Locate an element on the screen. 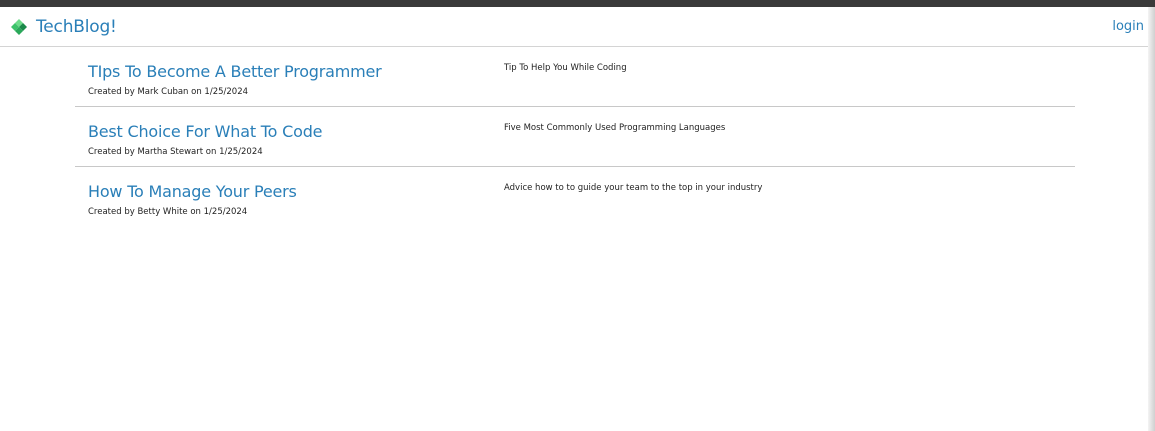  browser-top-strip is located at coordinates (577, 3).